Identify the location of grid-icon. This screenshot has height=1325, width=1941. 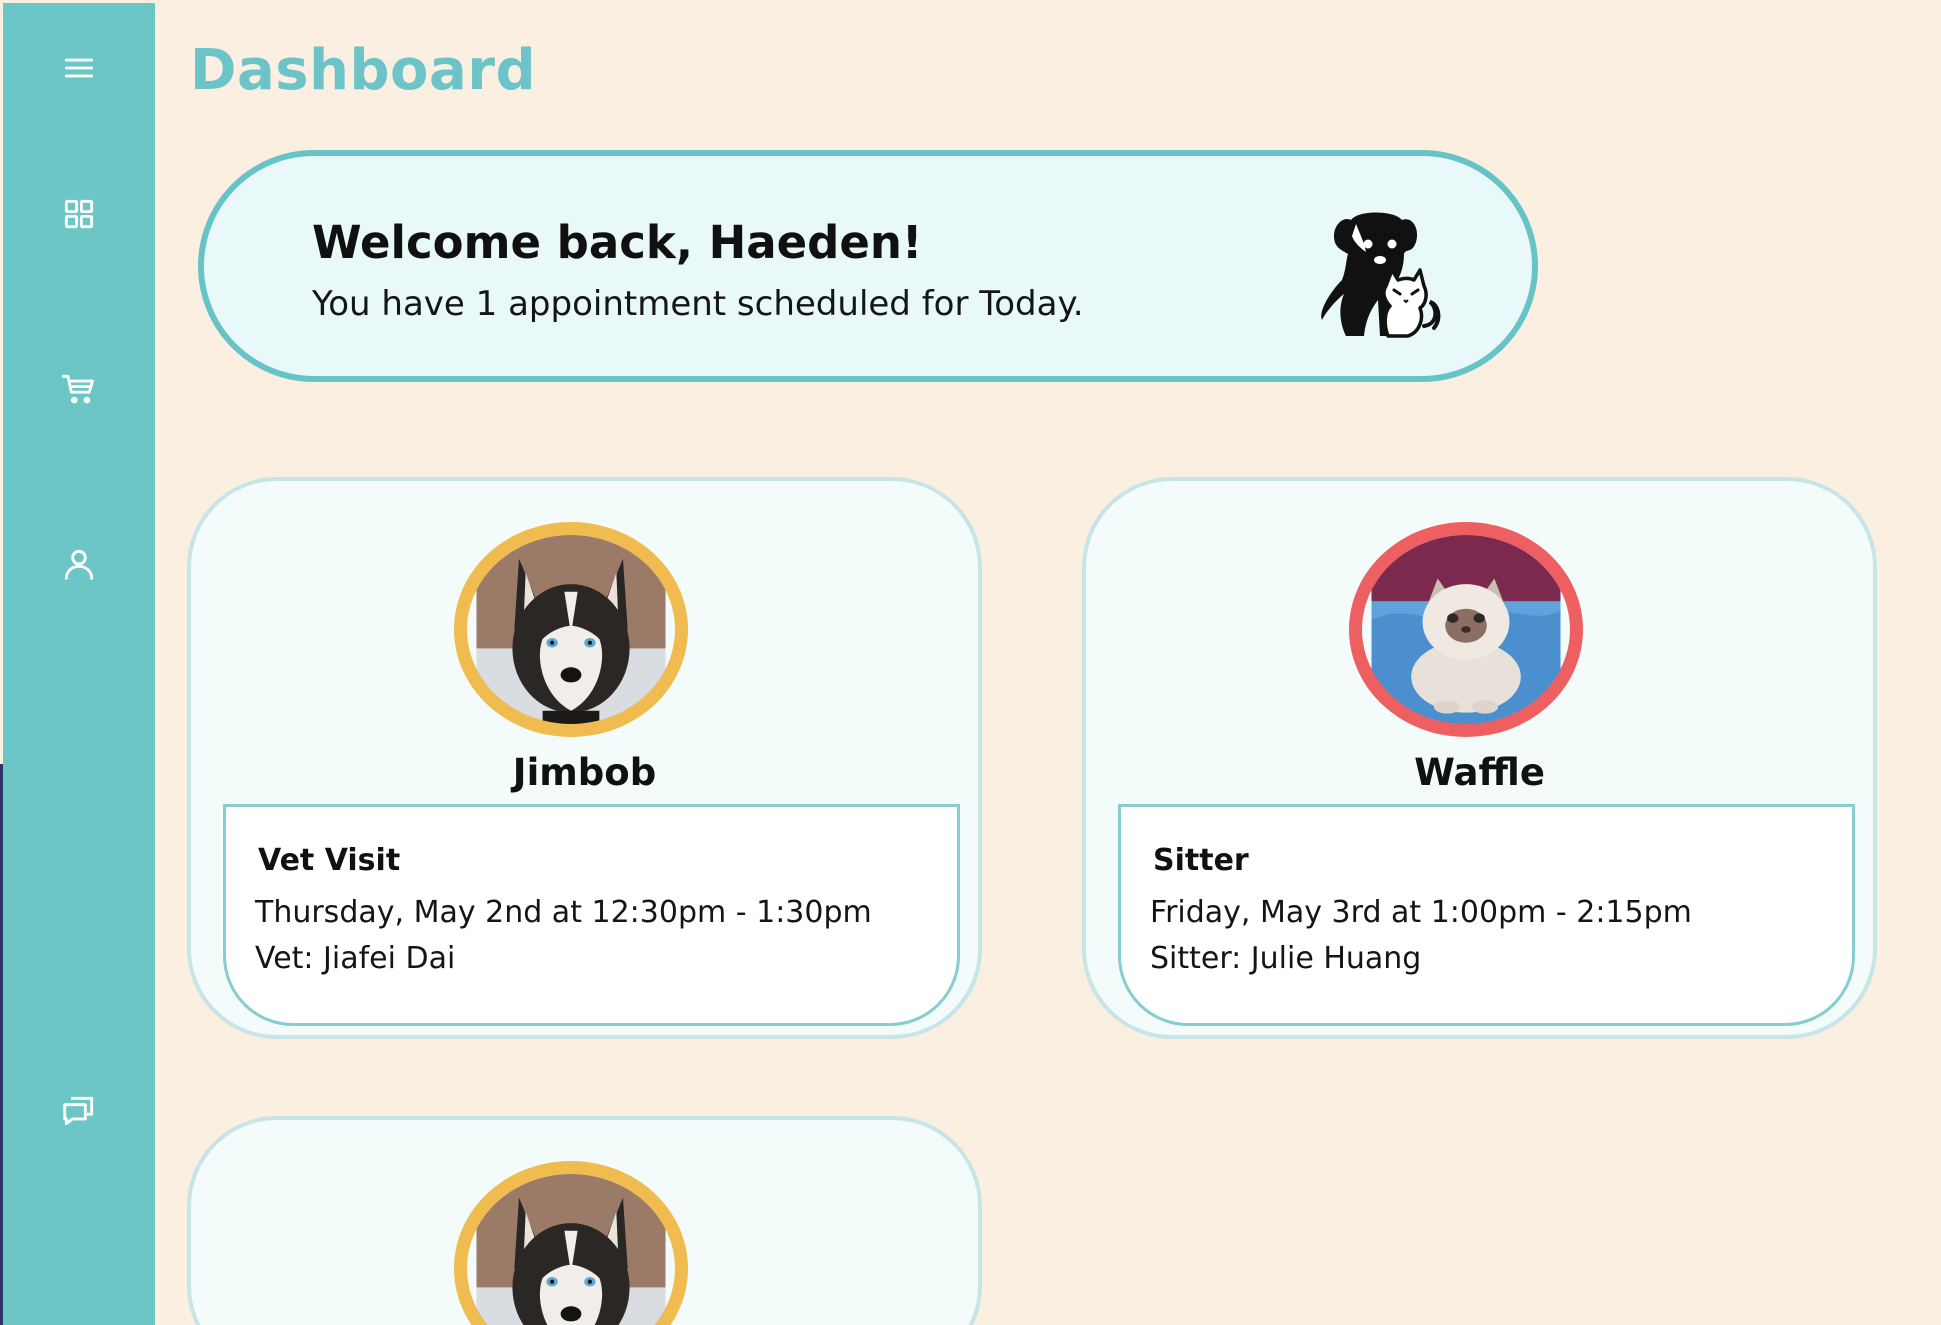
(79, 214).